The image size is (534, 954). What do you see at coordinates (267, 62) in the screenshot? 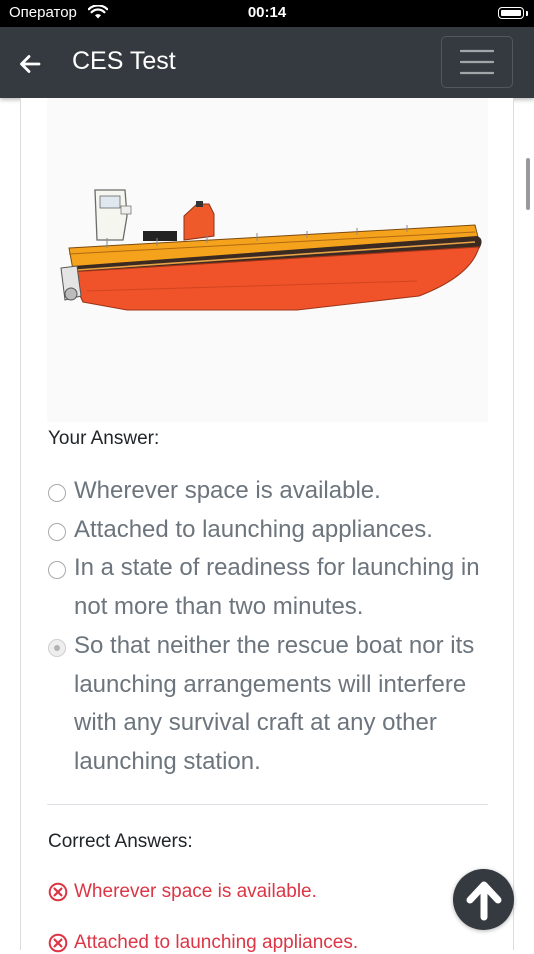
I see `top-navbar: CES Test` at bounding box center [267, 62].